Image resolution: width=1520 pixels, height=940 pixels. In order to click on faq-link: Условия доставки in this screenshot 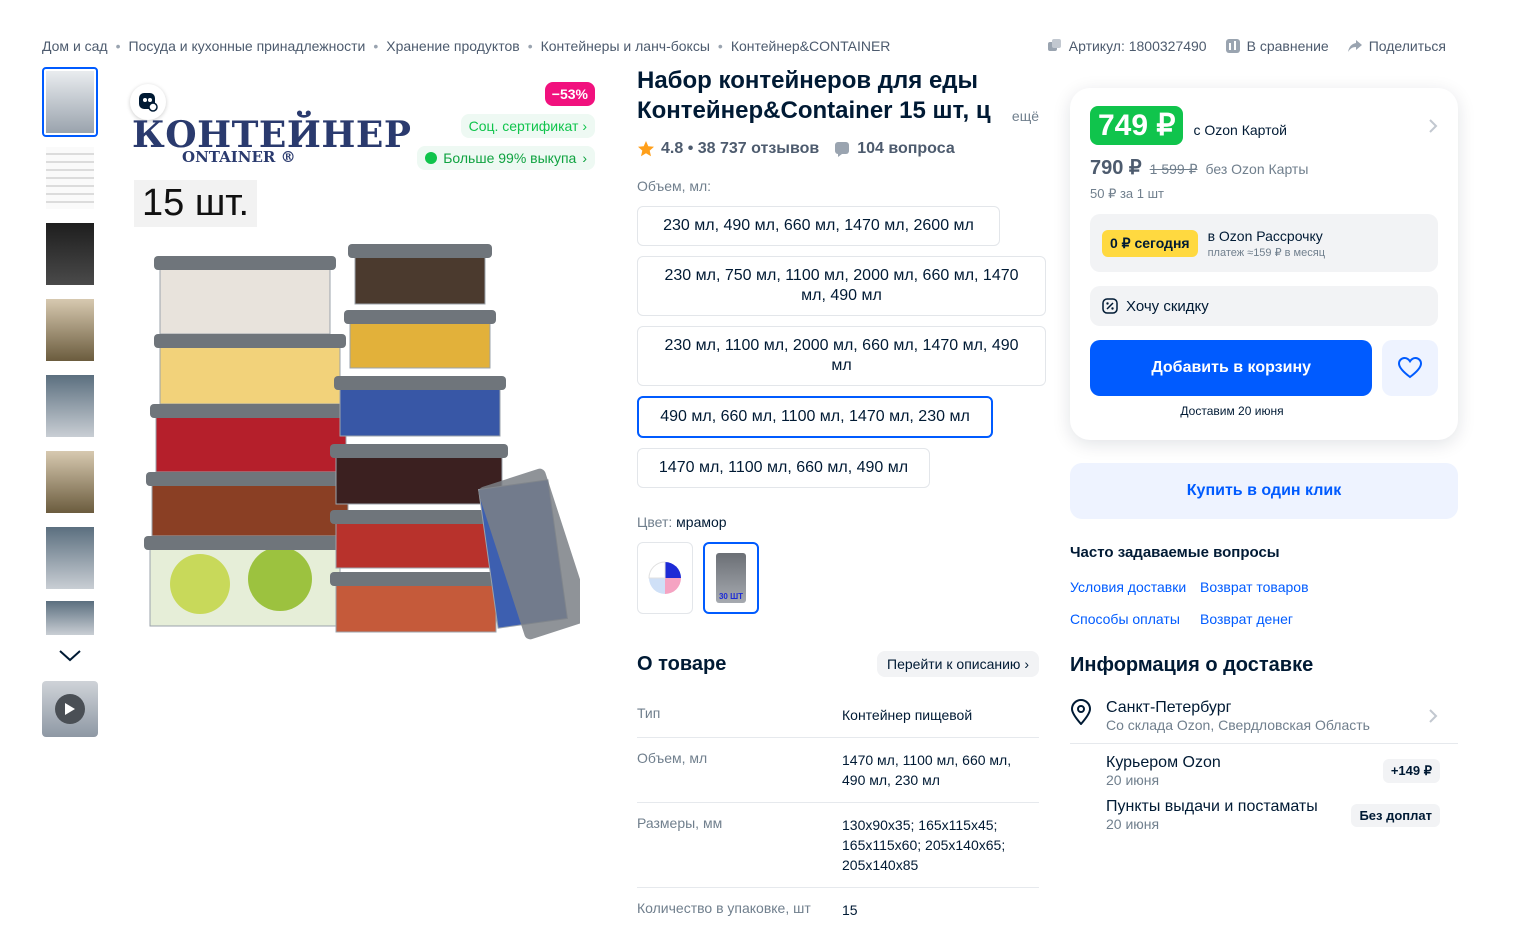, I will do `click(1135, 587)`.